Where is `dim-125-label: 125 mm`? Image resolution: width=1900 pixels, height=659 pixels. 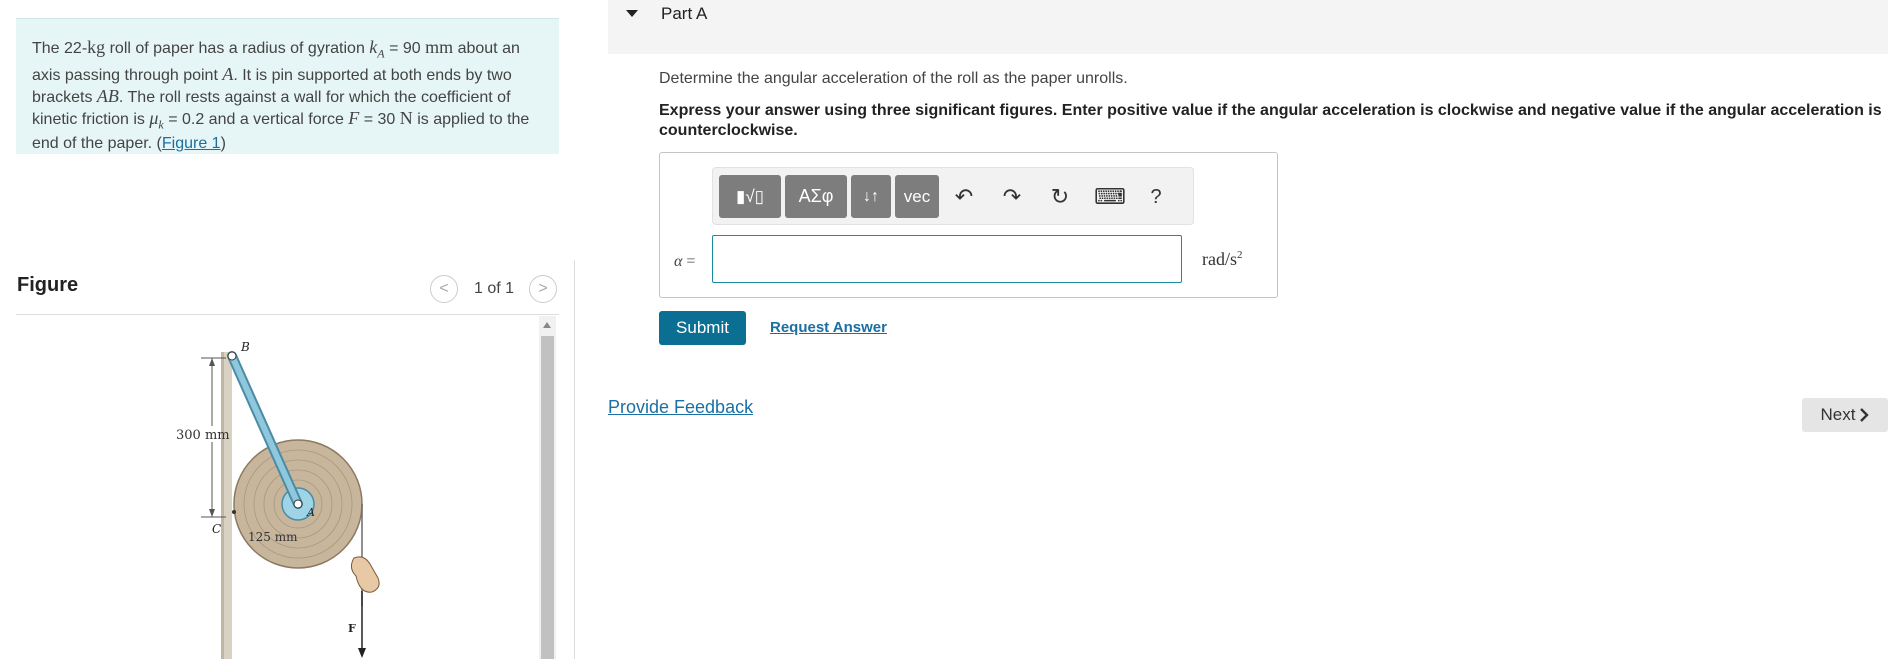 dim-125-label: 125 mm is located at coordinates (273, 537).